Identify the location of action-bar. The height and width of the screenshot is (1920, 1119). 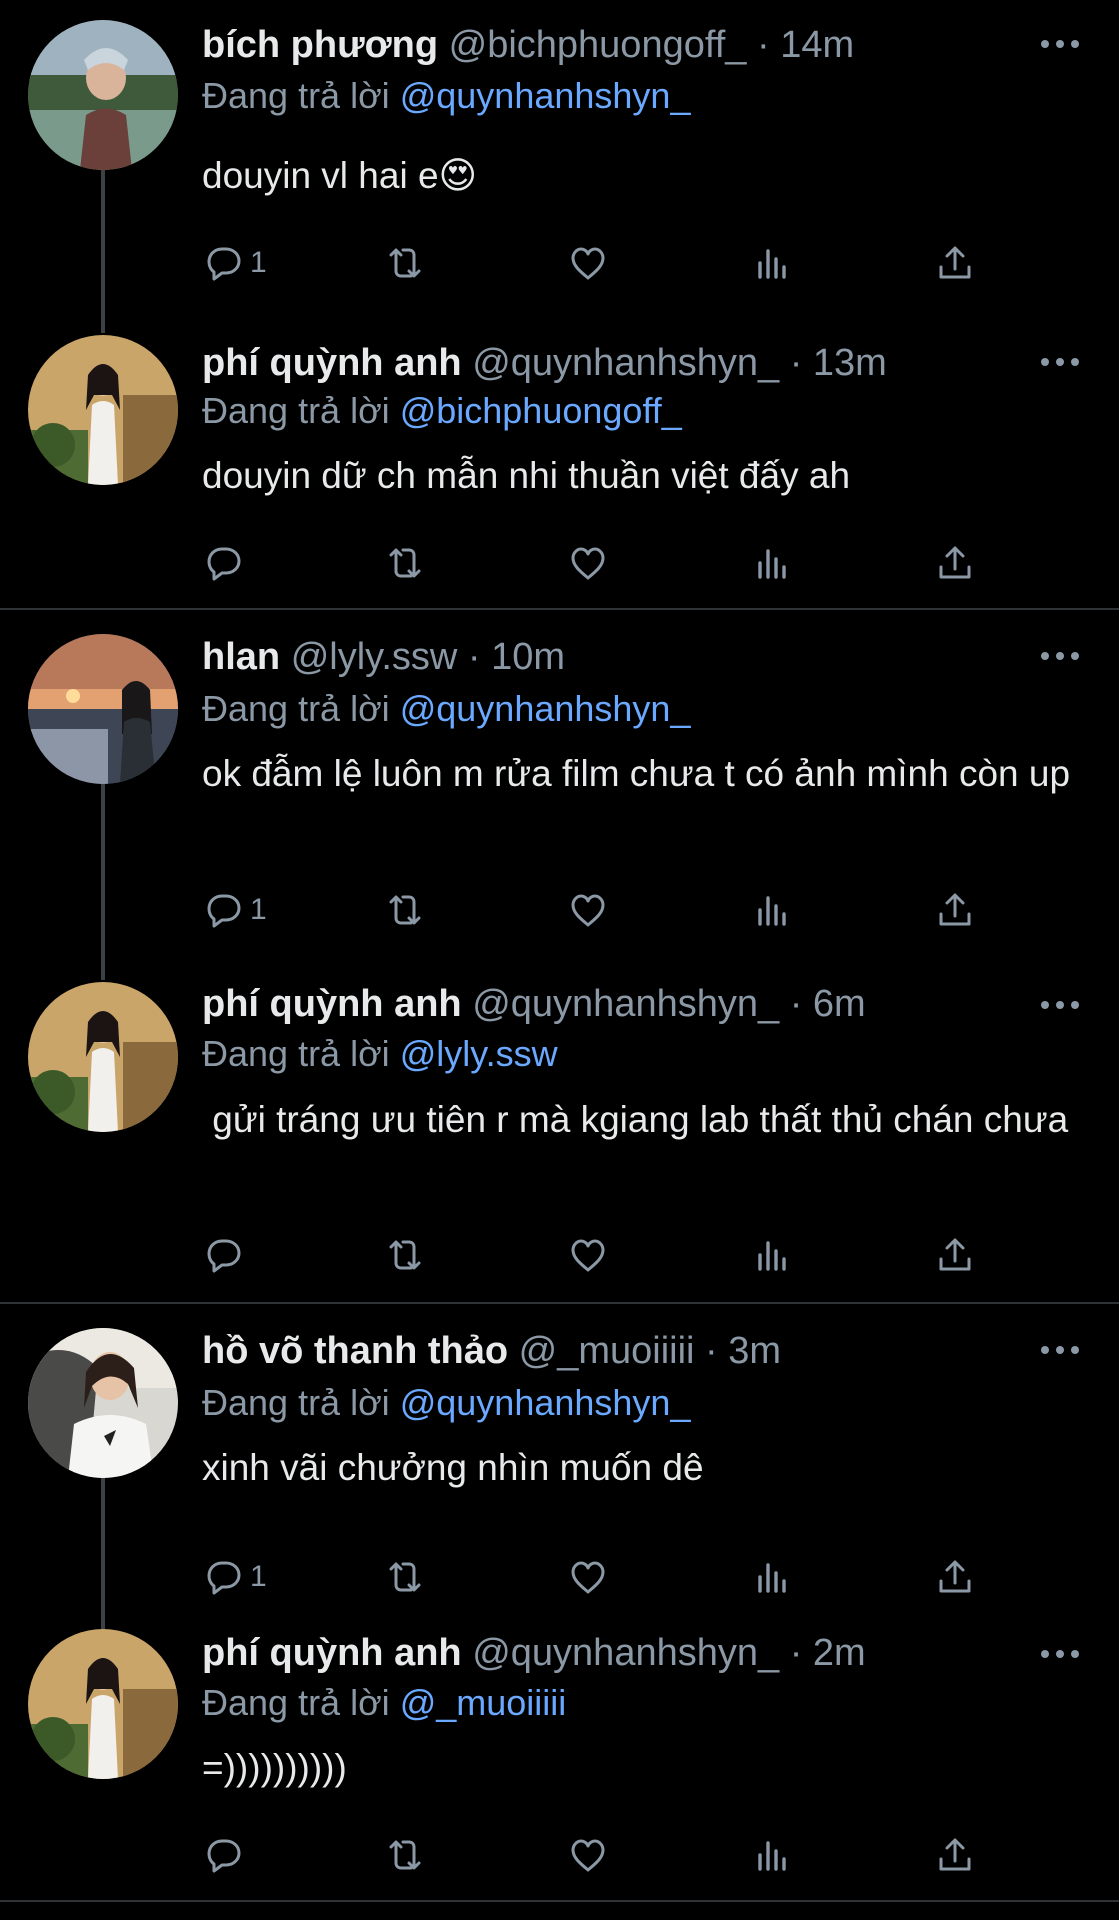
(600, 1255).